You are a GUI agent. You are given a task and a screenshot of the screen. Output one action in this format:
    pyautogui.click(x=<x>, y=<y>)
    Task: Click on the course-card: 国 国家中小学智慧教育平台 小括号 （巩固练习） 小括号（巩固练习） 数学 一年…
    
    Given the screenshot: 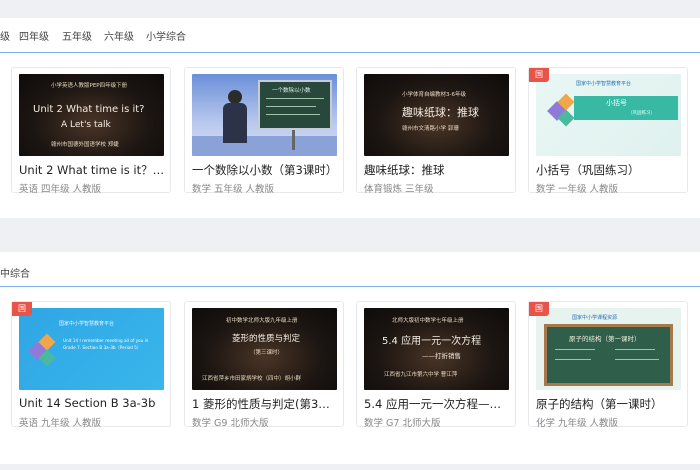 What is the action you would take?
    pyautogui.click(x=608, y=131)
    